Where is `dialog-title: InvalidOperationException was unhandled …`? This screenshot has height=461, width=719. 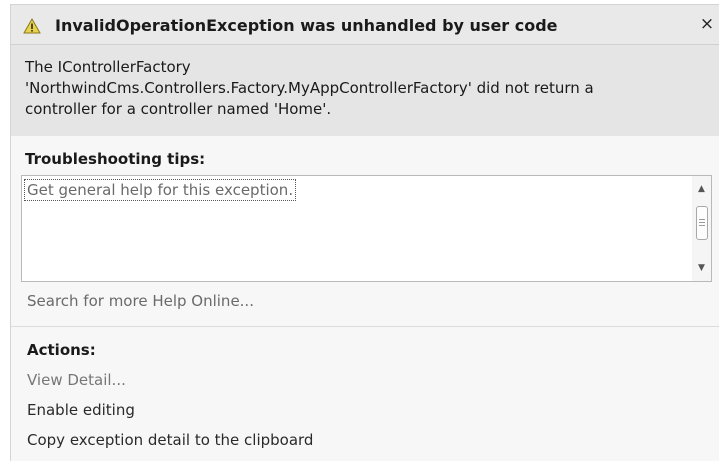 dialog-title: InvalidOperationException was unhandled … is located at coordinates (306, 25).